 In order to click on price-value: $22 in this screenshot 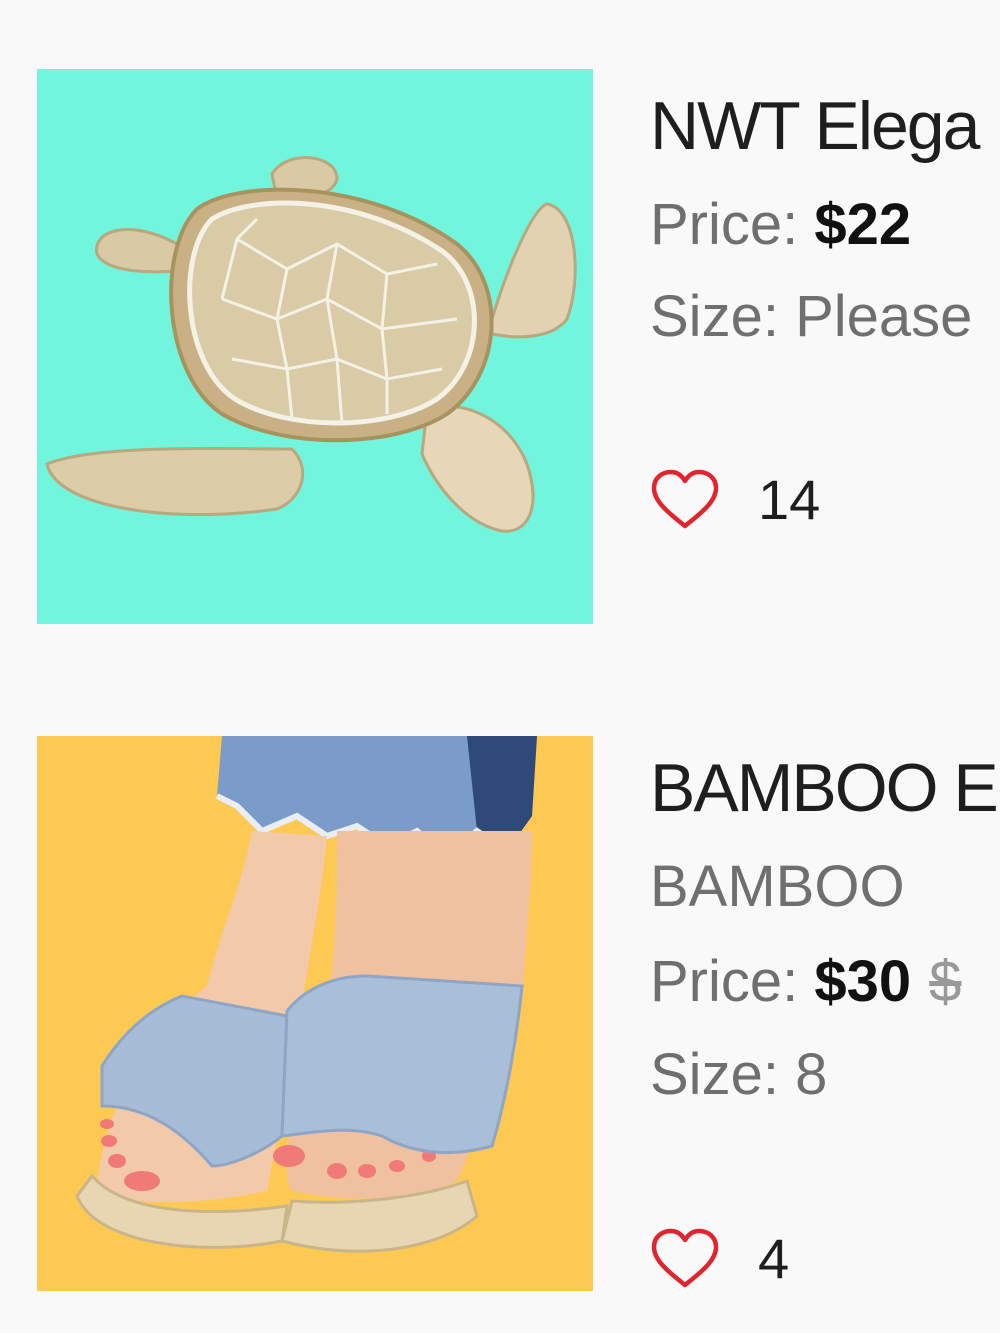, I will do `click(863, 224)`.